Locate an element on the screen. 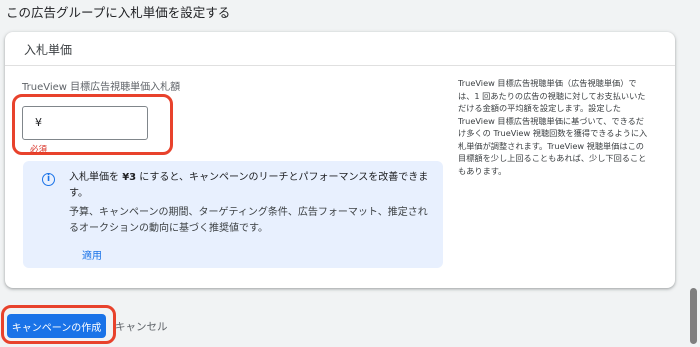 This screenshot has height=347, width=700. card-header-title: 入札単価 is located at coordinates (48, 50).